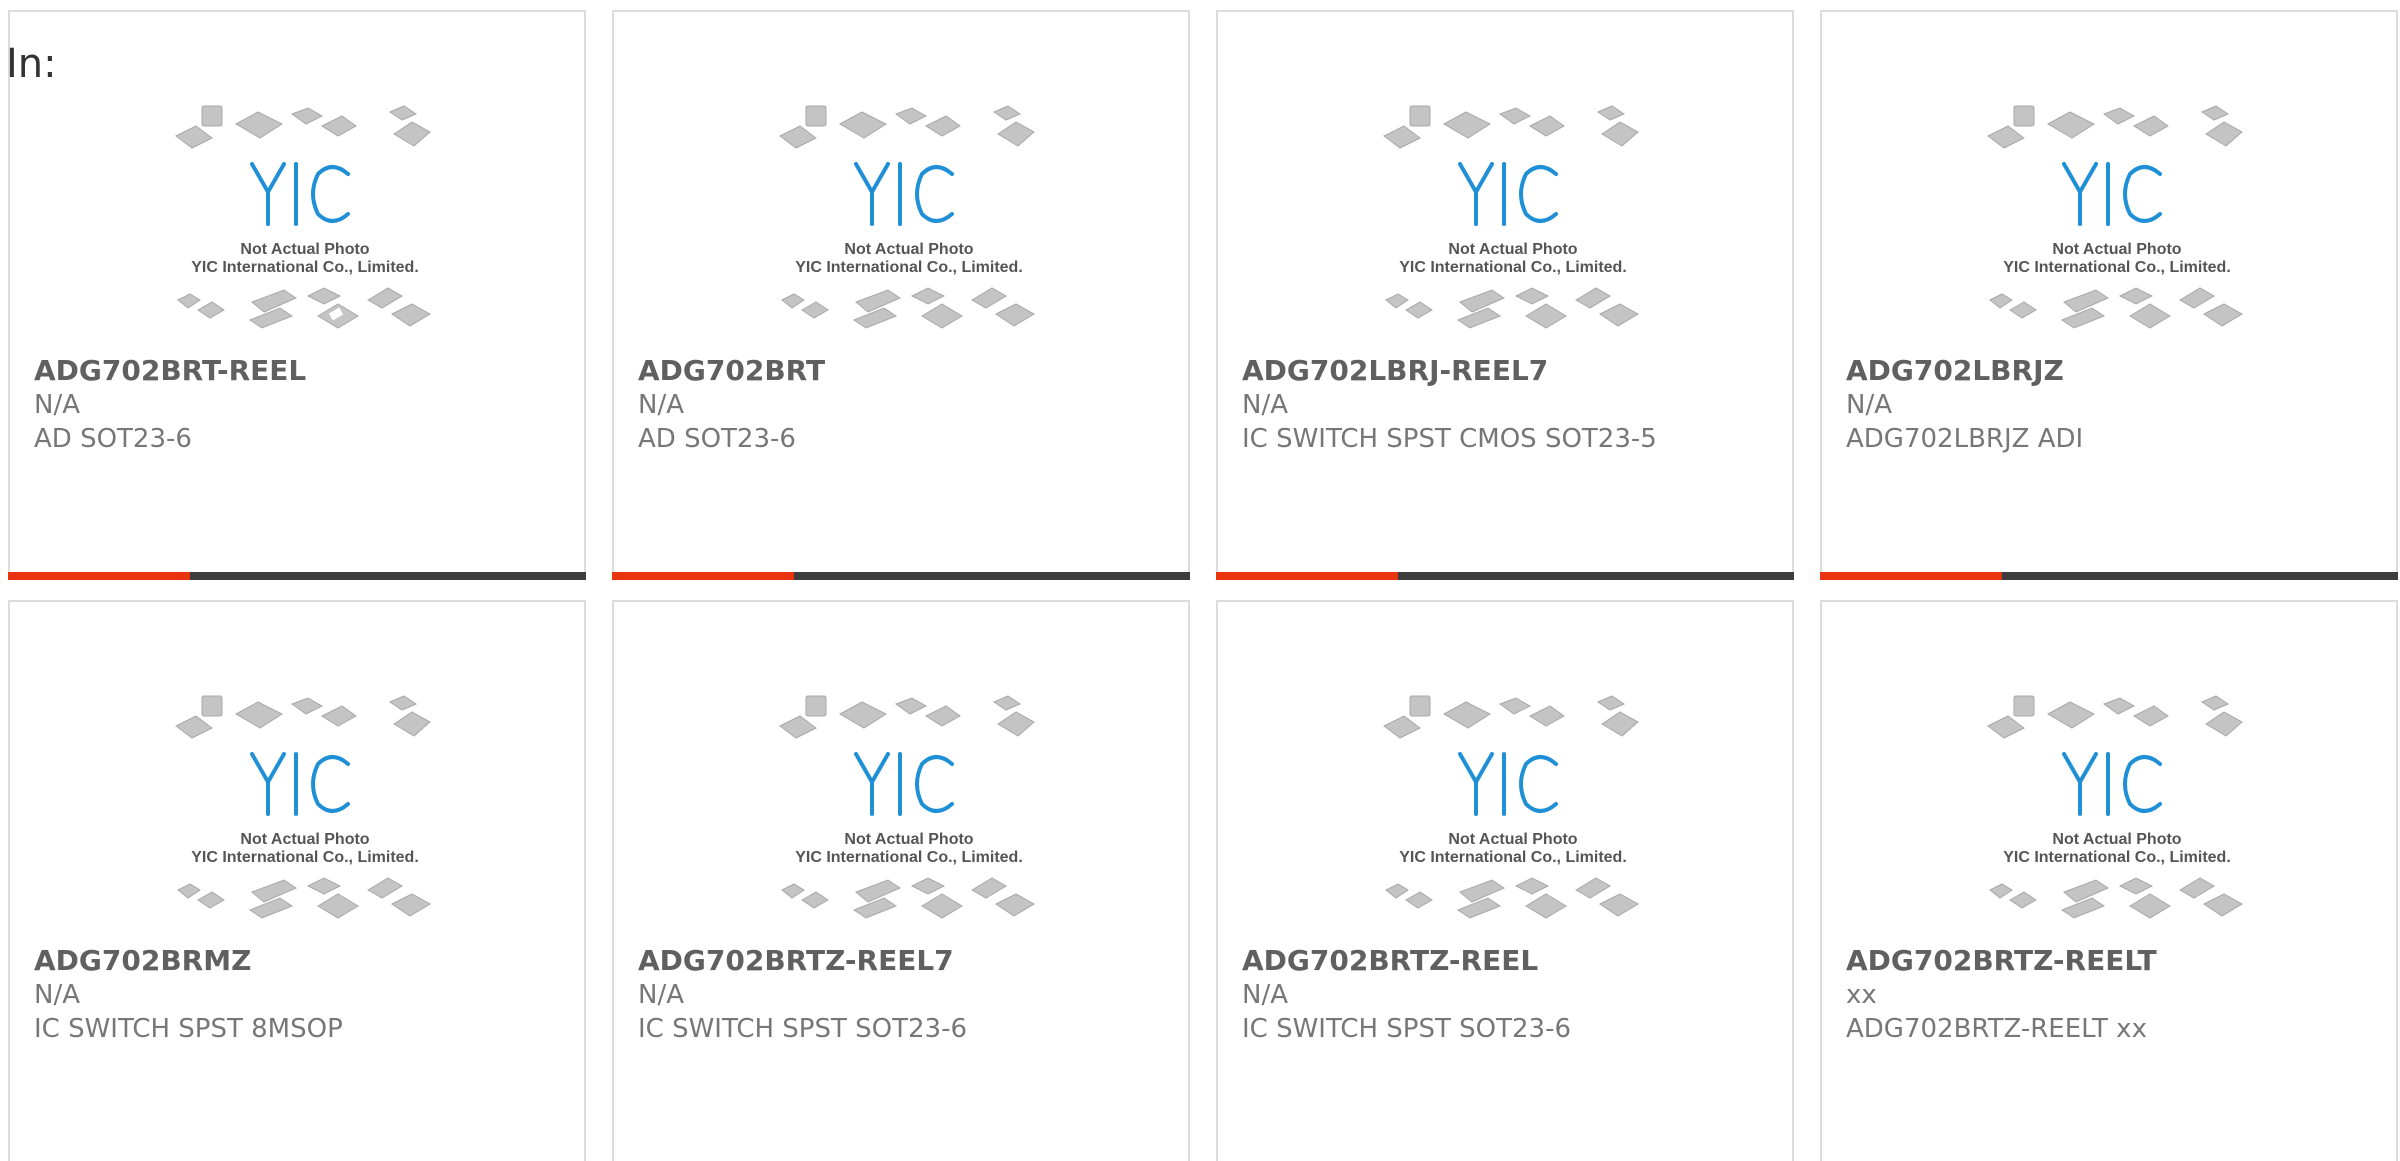  What do you see at coordinates (304, 371) in the screenshot?
I see `part-number-link: ADG702BRT-REEL` at bounding box center [304, 371].